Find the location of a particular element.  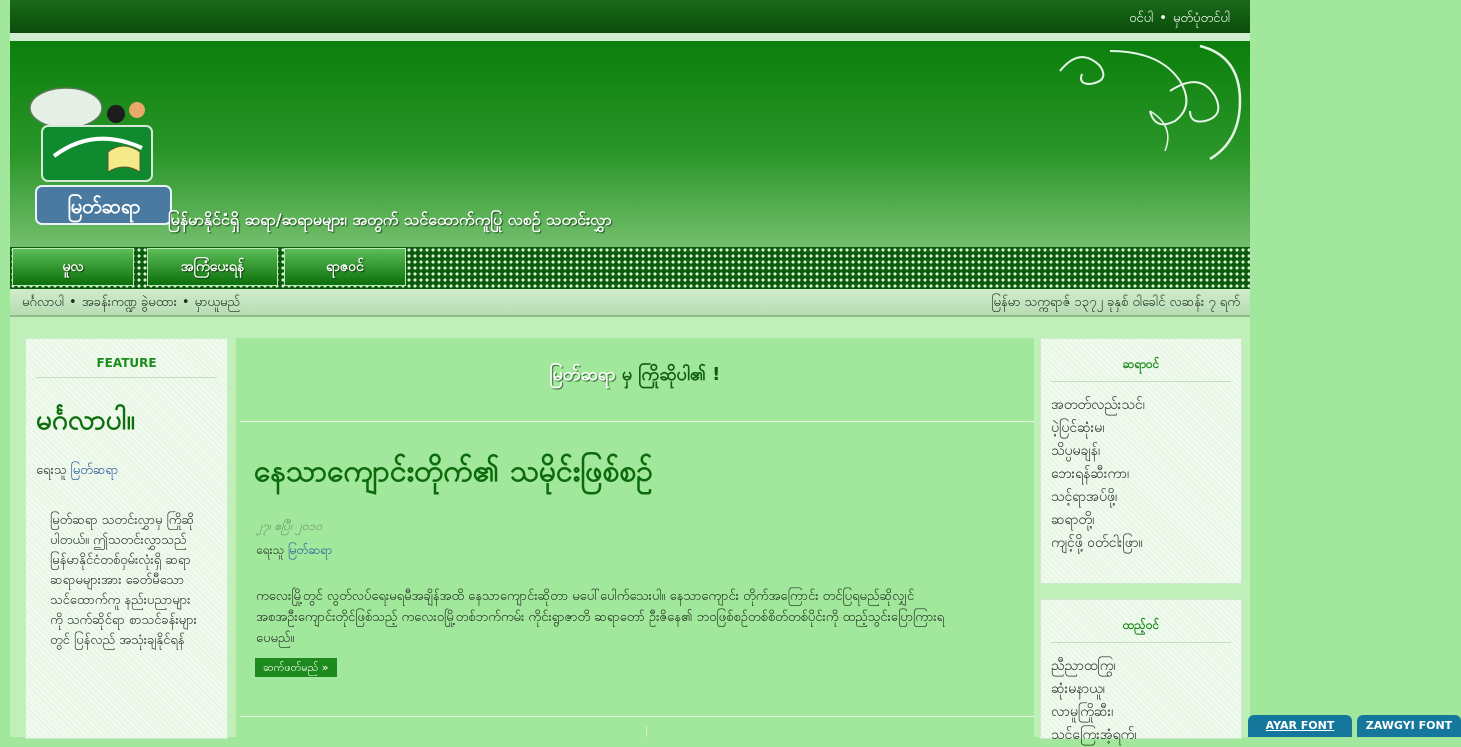

account-links: ဝင်ပါ • မှတ်ပုံတင်ပါ is located at coordinates (1179, 19).